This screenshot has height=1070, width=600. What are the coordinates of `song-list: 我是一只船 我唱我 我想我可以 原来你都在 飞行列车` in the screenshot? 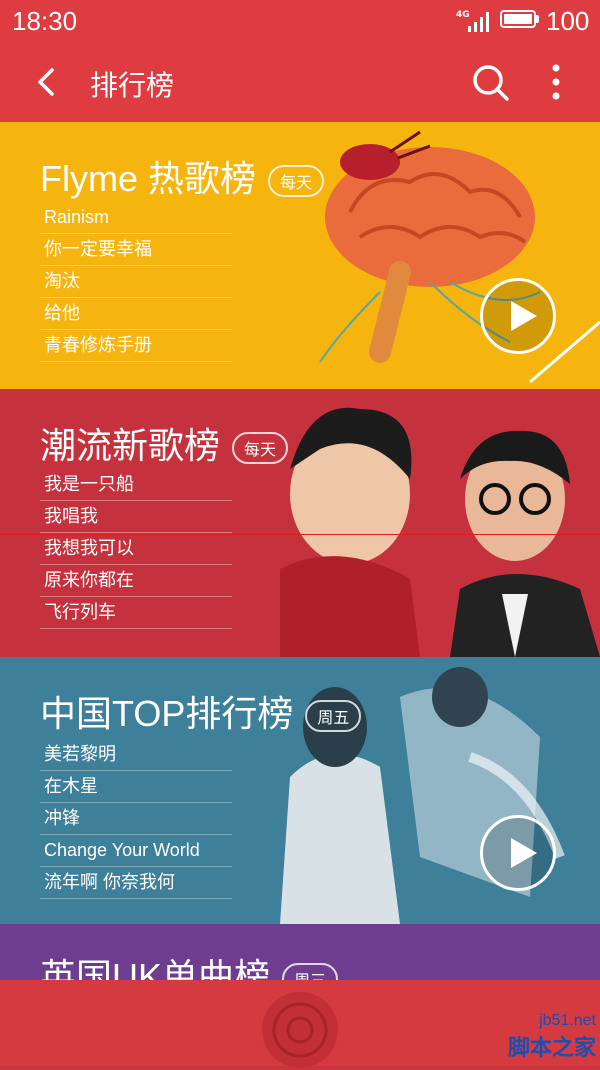 It's located at (136, 549).